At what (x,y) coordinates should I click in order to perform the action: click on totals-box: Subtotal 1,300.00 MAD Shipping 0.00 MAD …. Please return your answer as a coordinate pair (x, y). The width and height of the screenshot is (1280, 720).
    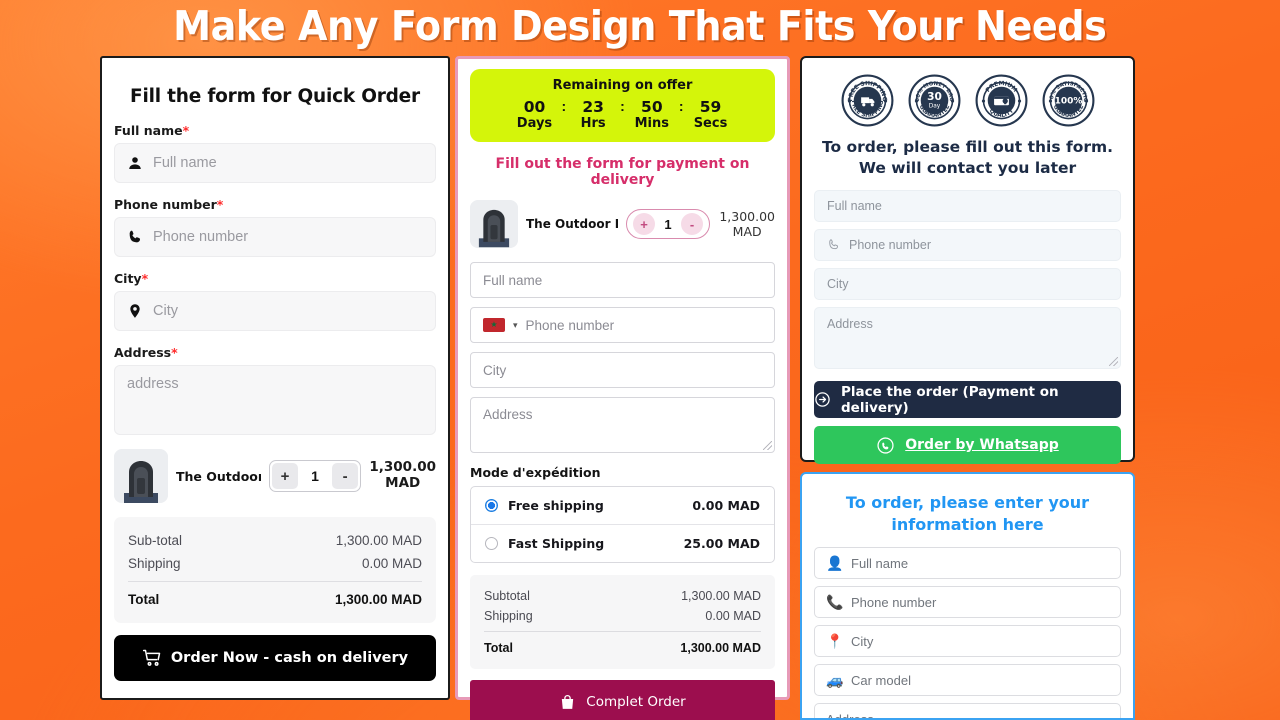
    Looking at the image, I should click on (622, 622).